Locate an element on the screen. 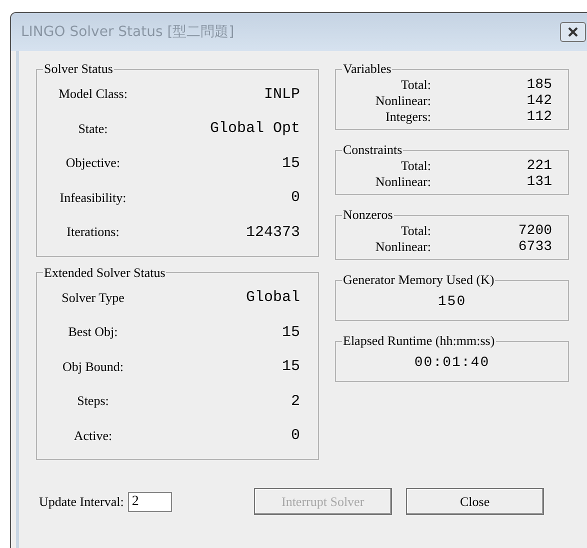 This screenshot has width=587, height=548. field-value: 221 is located at coordinates (539, 166).